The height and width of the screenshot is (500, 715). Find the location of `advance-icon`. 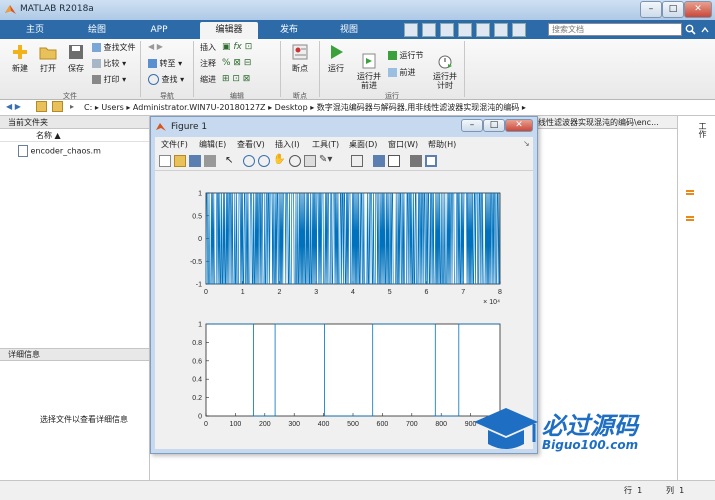

advance-icon is located at coordinates (392, 72).